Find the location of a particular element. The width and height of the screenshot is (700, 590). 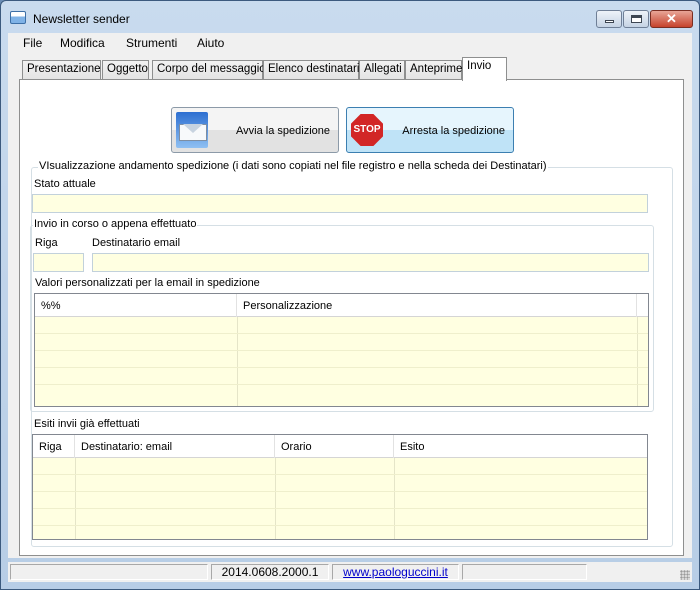

destinatario-email-field is located at coordinates (370, 262).